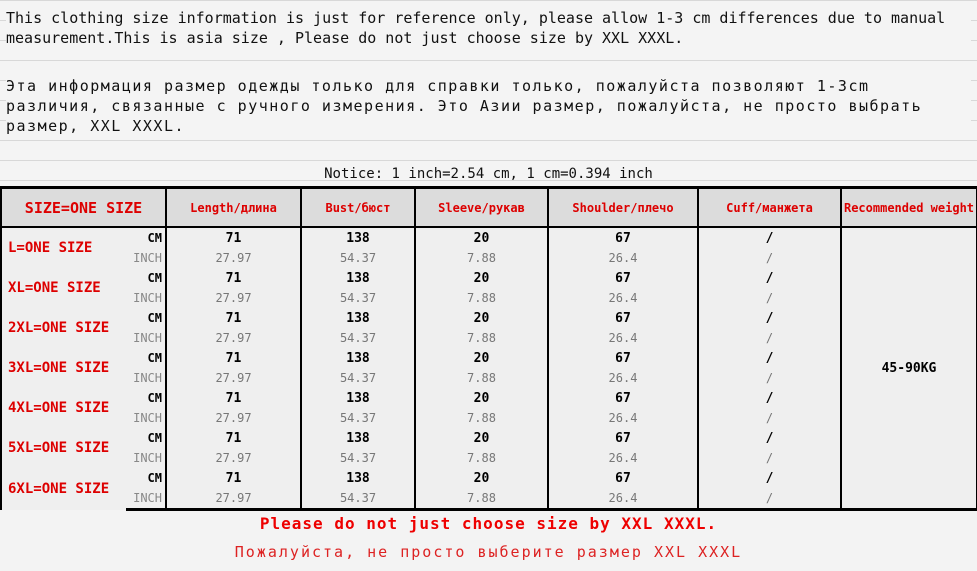 The height and width of the screenshot is (571, 977). I want to click on column-header: Length/длина, so click(233, 207).